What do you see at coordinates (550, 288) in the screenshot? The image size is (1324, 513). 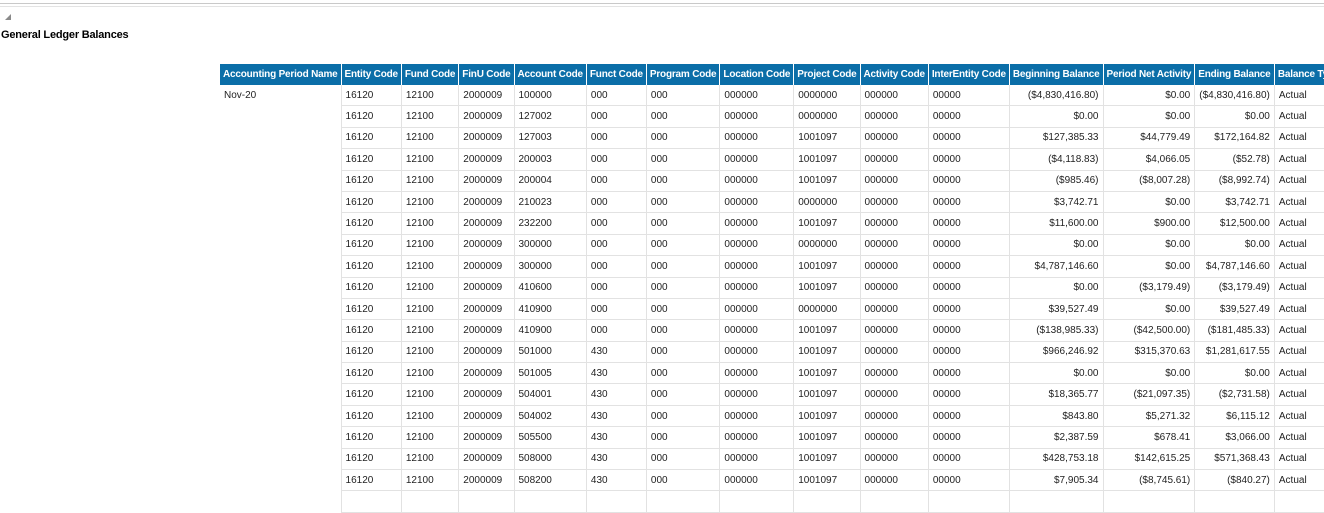 I see `table-cell: 410600` at bounding box center [550, 288].